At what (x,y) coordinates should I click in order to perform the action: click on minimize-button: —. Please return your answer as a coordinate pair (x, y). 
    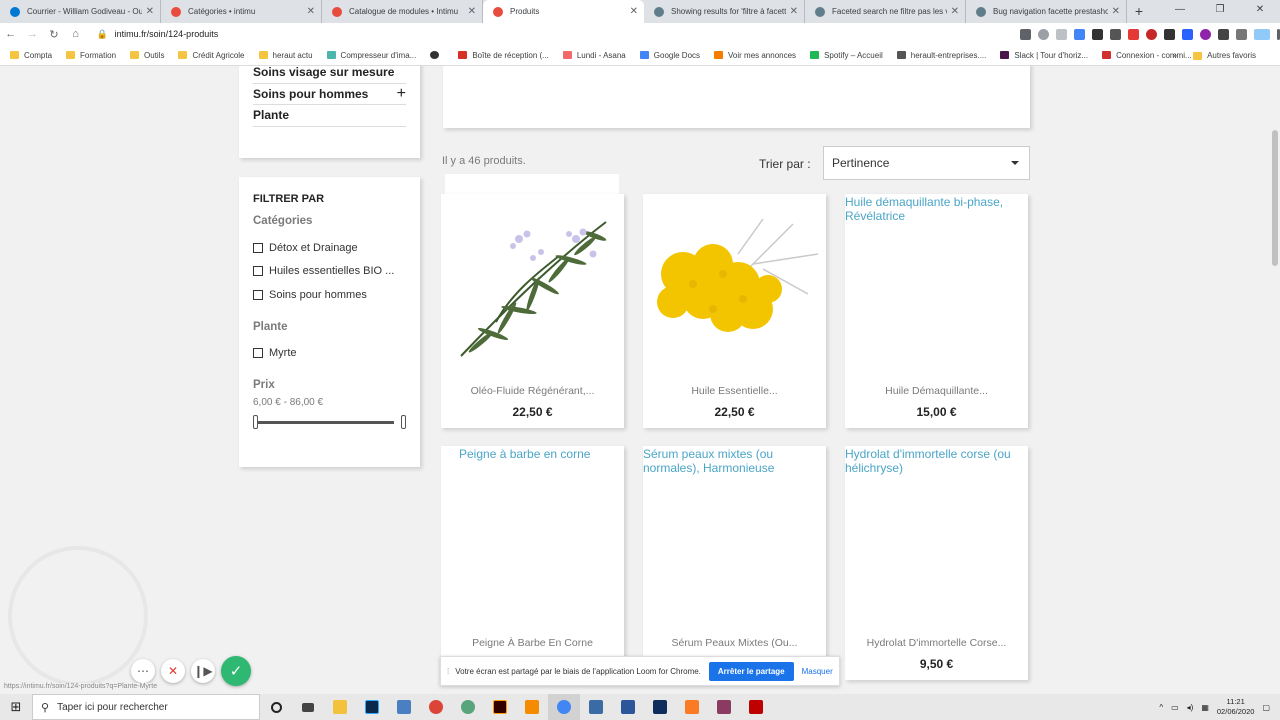
    Looking at the image, I should click on (1180, 11).